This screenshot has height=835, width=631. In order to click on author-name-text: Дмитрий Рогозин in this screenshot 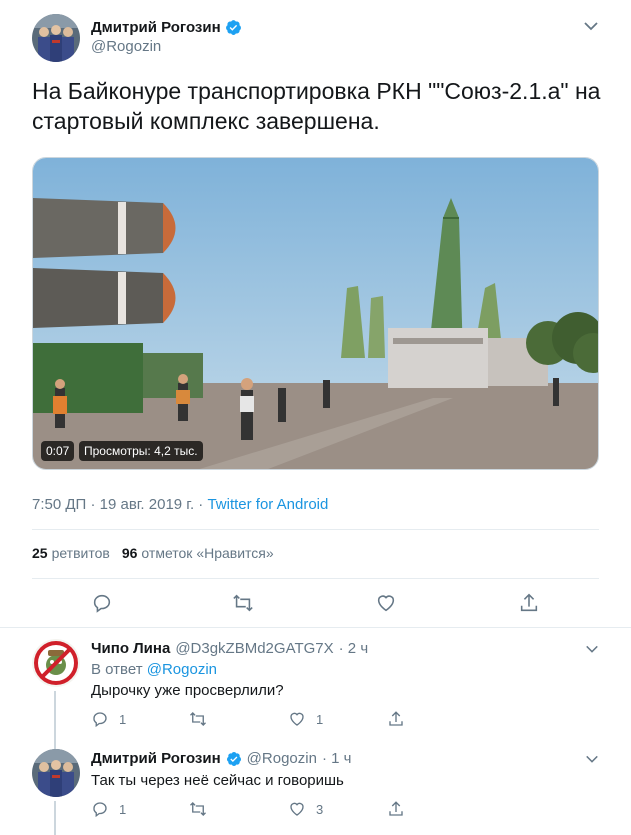, I will do `click(156, 27)`.